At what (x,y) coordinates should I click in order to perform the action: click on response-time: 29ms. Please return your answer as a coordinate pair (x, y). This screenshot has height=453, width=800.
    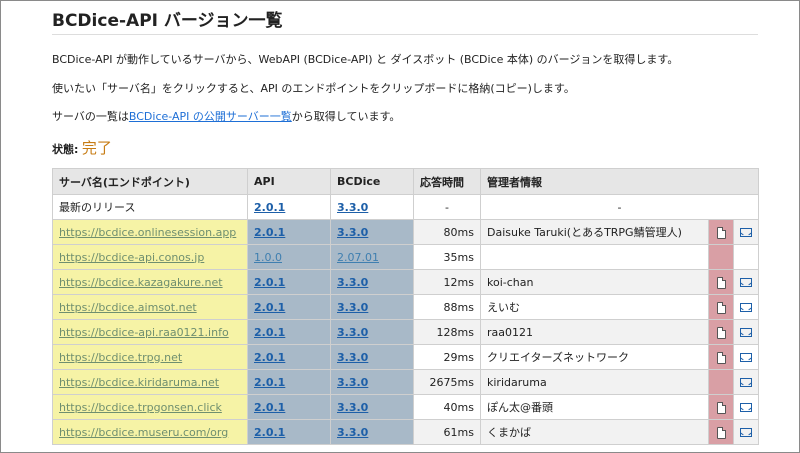
    Looking at the image, I should click on (447, 357).